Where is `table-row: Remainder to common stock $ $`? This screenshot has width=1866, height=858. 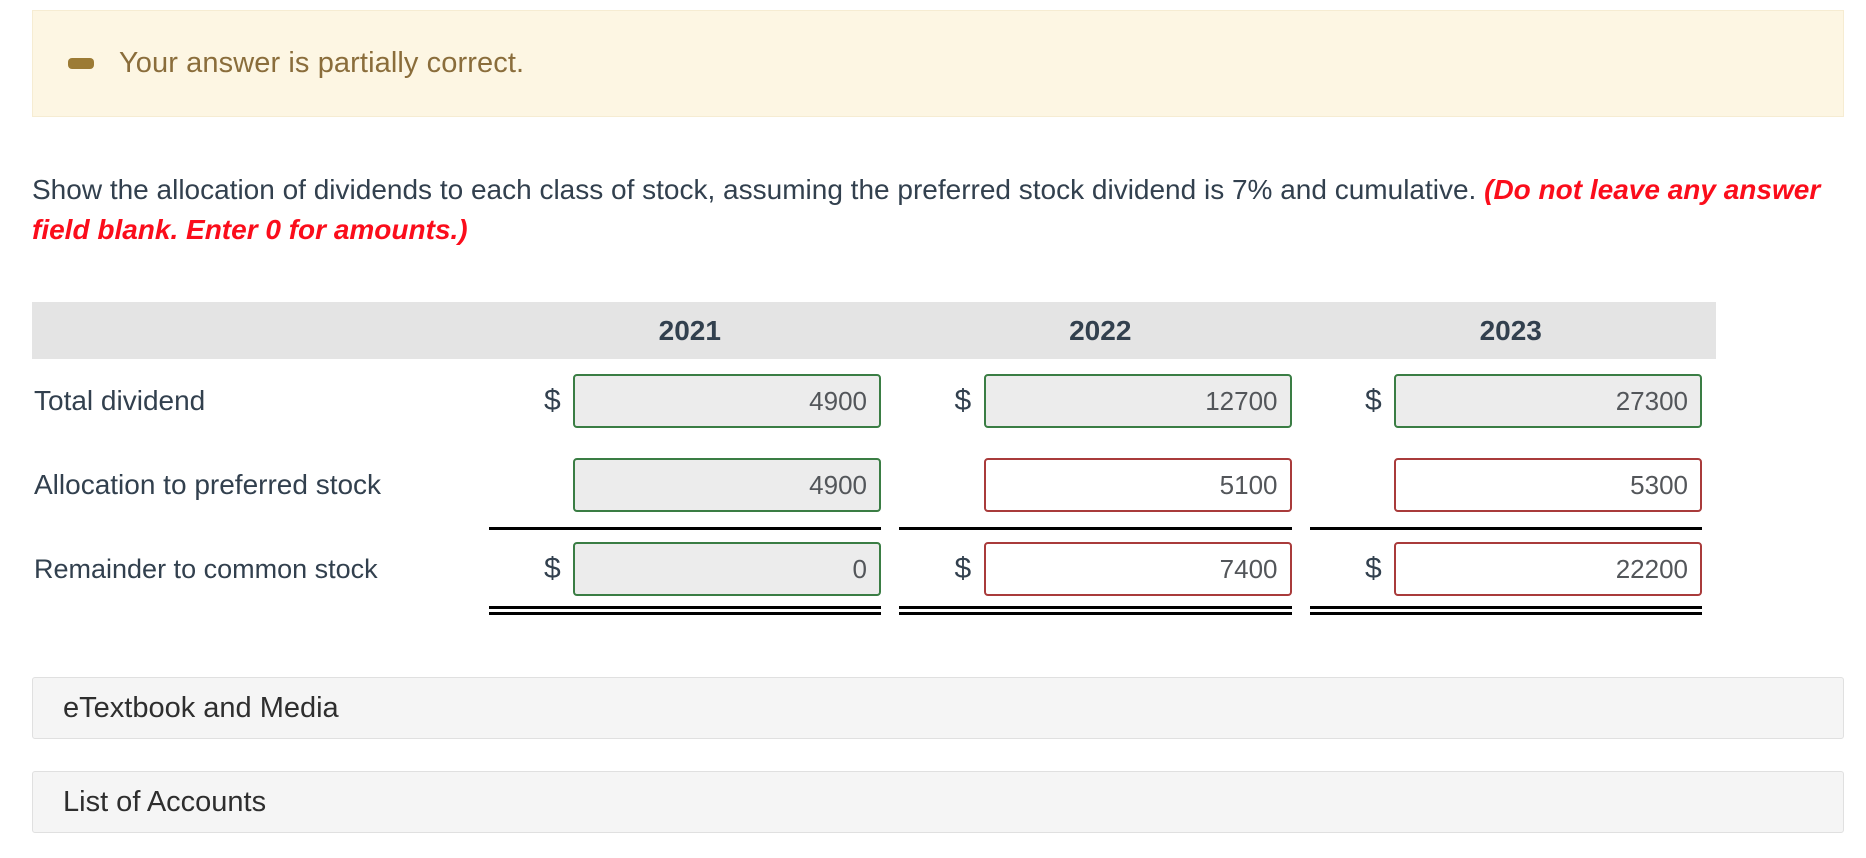 table-row: Remainder to common stock $ $ is located at coordinates (874, 571).